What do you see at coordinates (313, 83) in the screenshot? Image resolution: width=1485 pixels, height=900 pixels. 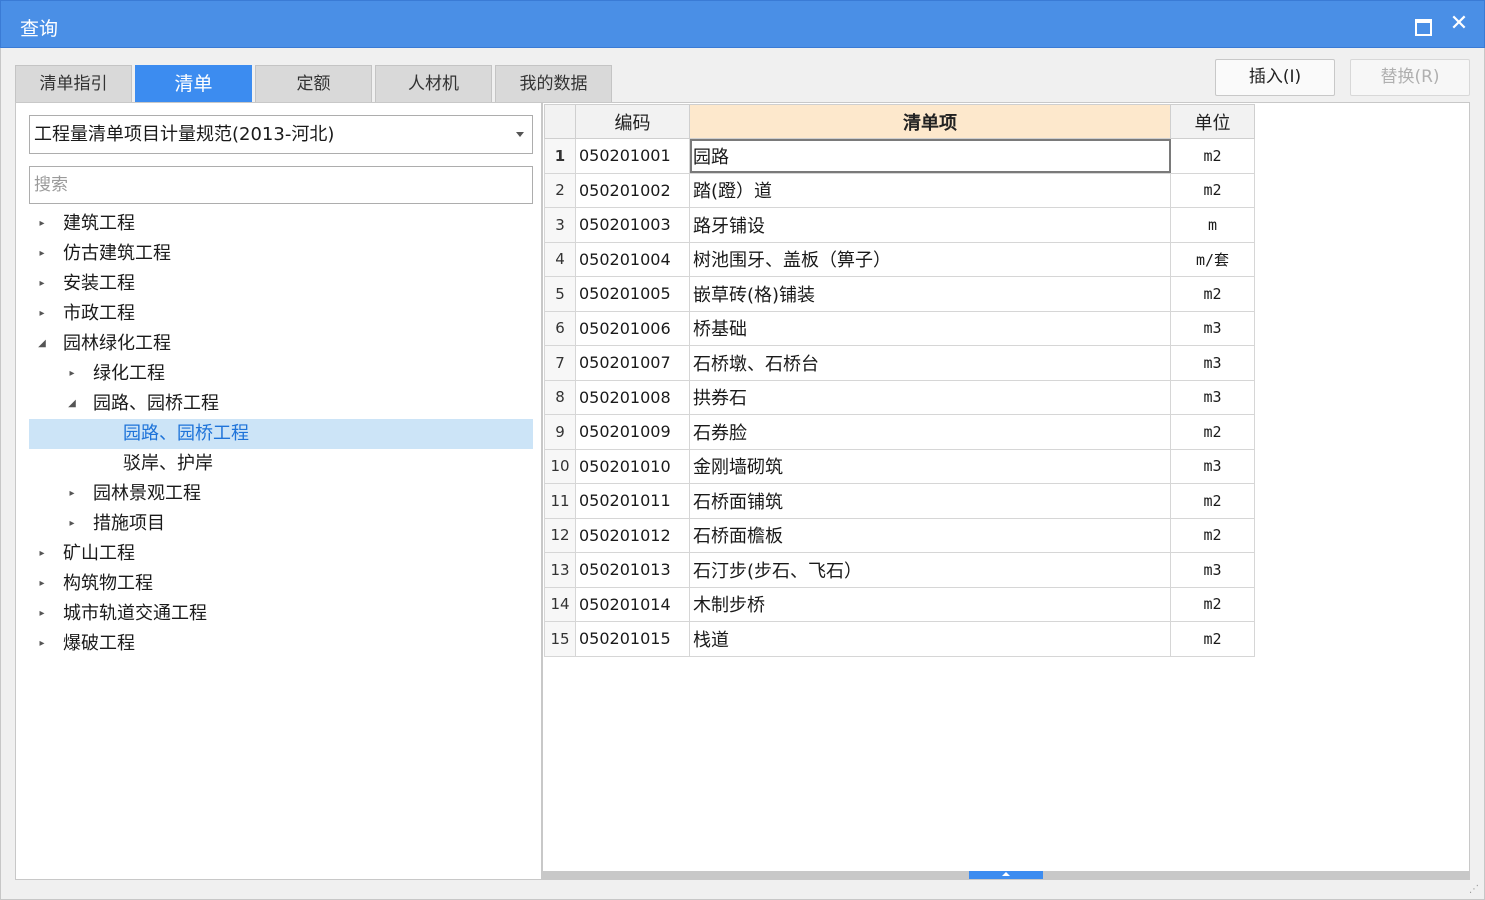 I see `tab-quota: 定额` at bounding box center [313, 83].